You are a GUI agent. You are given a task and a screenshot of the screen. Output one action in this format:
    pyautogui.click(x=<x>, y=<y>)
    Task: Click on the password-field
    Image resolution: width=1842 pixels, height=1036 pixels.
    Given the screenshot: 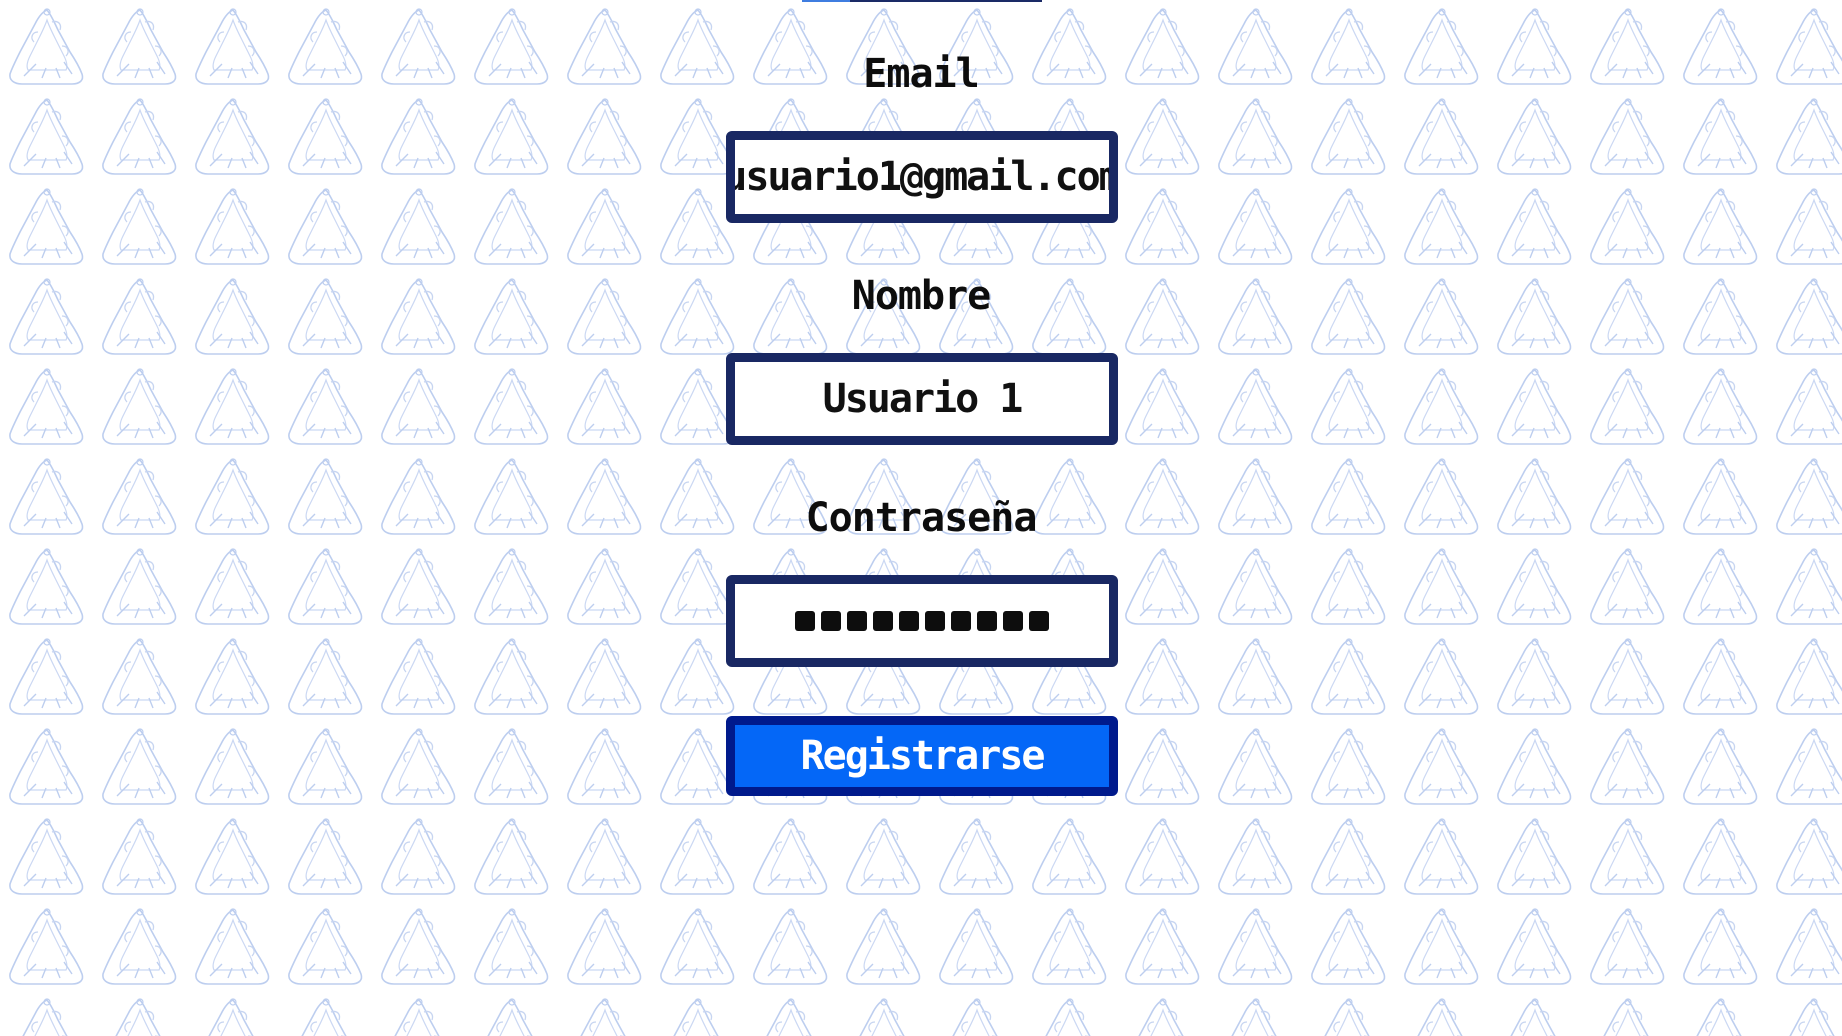 What is the action you would take?
    pyautogui.click(x=922, y=621)
    